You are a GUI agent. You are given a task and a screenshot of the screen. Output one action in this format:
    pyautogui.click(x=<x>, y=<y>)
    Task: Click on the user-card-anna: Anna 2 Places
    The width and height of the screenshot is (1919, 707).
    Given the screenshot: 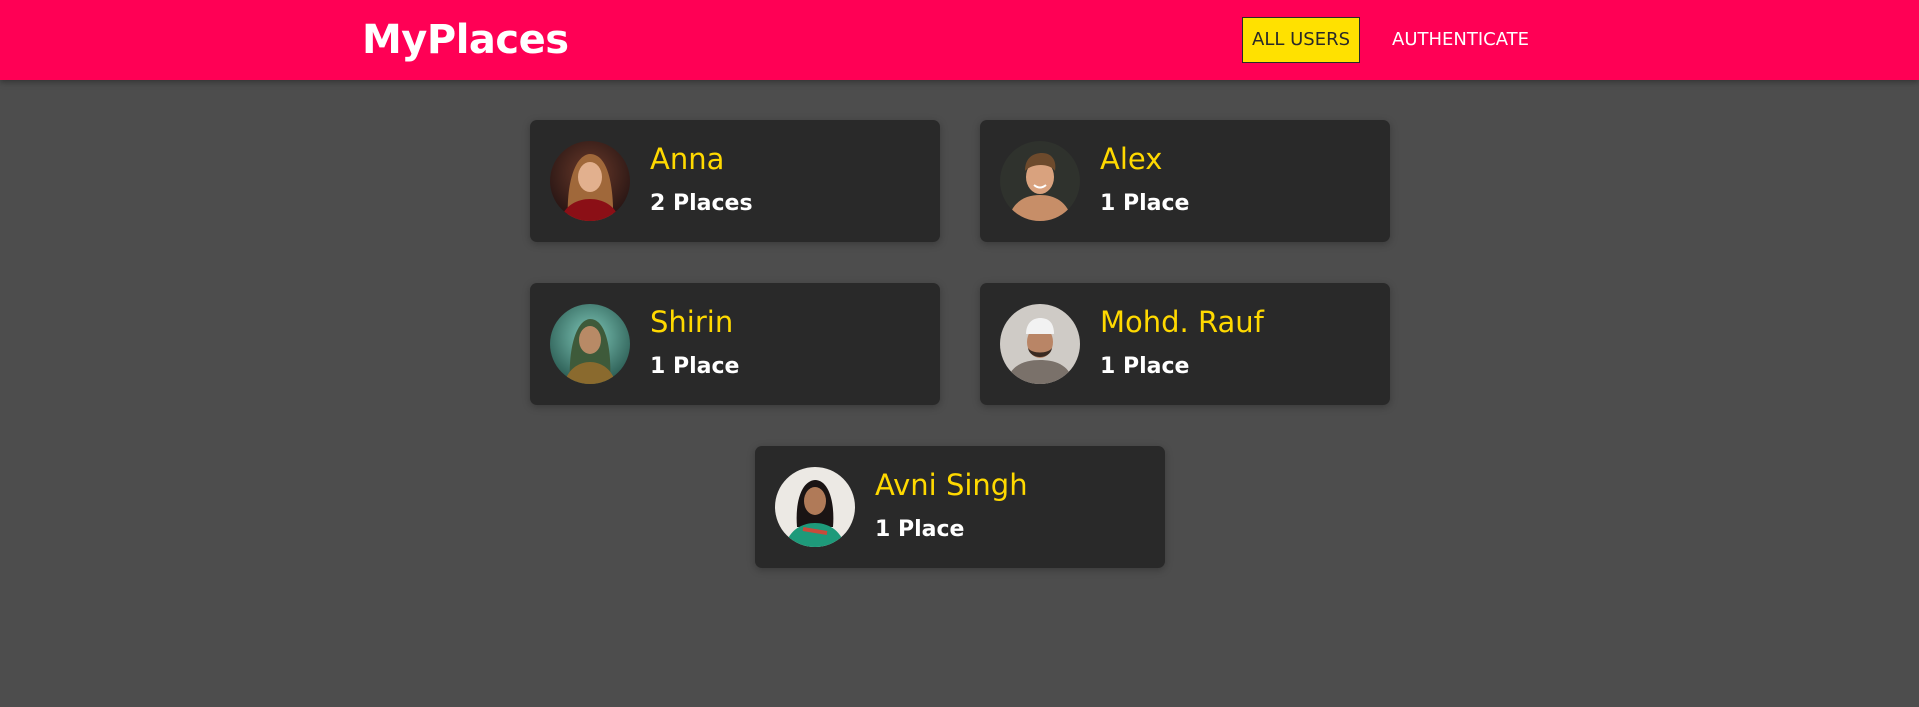 What is the action you would take?
    pyautogui.click(x=735, y=181)
    